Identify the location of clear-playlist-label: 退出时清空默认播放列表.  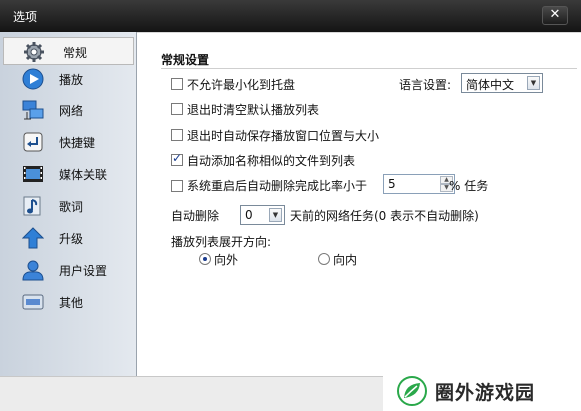
(253, 110).